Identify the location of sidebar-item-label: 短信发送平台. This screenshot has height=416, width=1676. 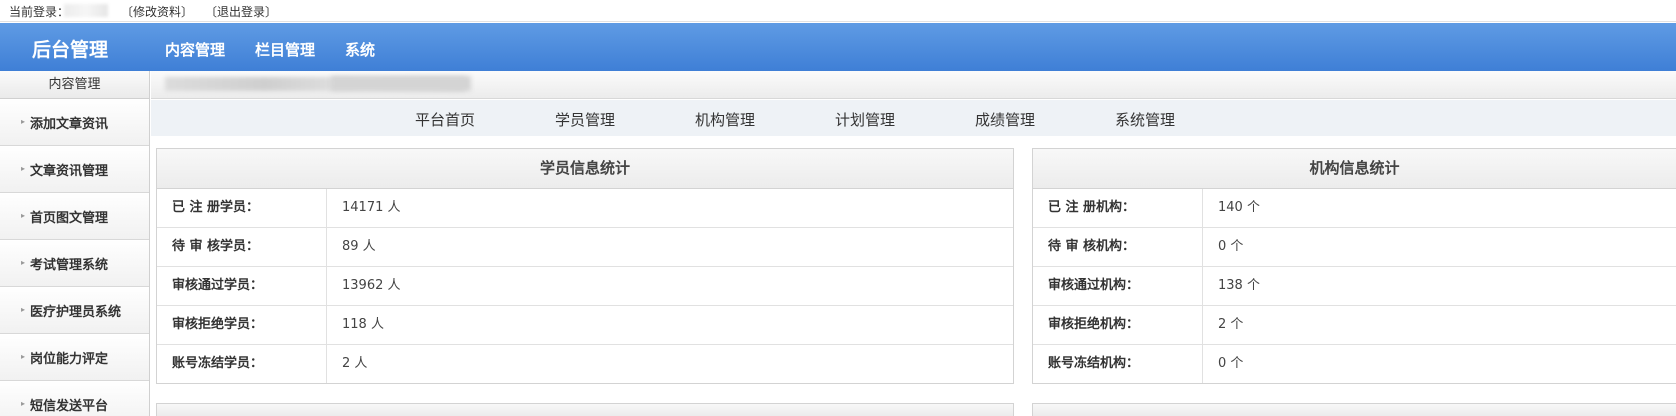
(69, 406).